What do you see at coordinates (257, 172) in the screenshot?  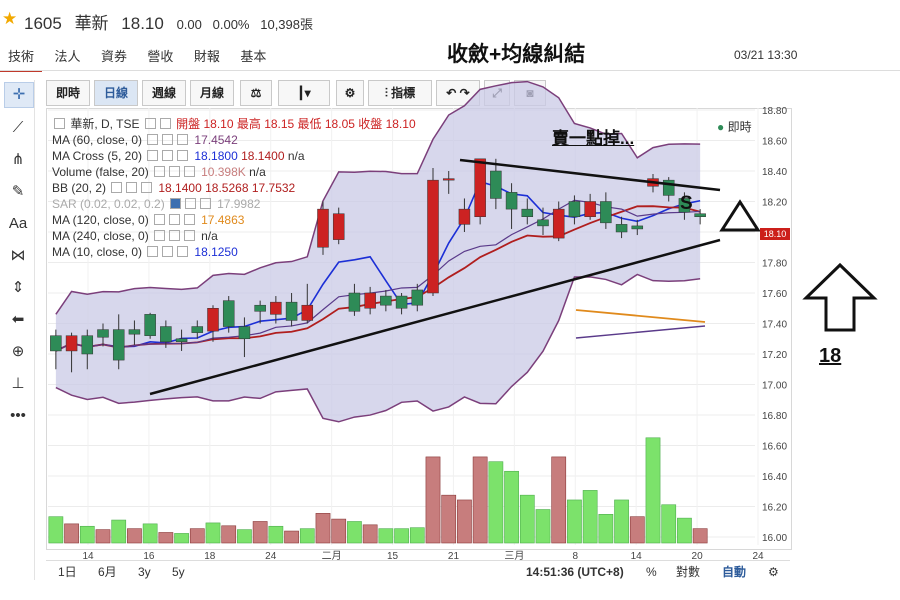 I see `legend-volume-v2: n/a` at bounding box center [257, 172].